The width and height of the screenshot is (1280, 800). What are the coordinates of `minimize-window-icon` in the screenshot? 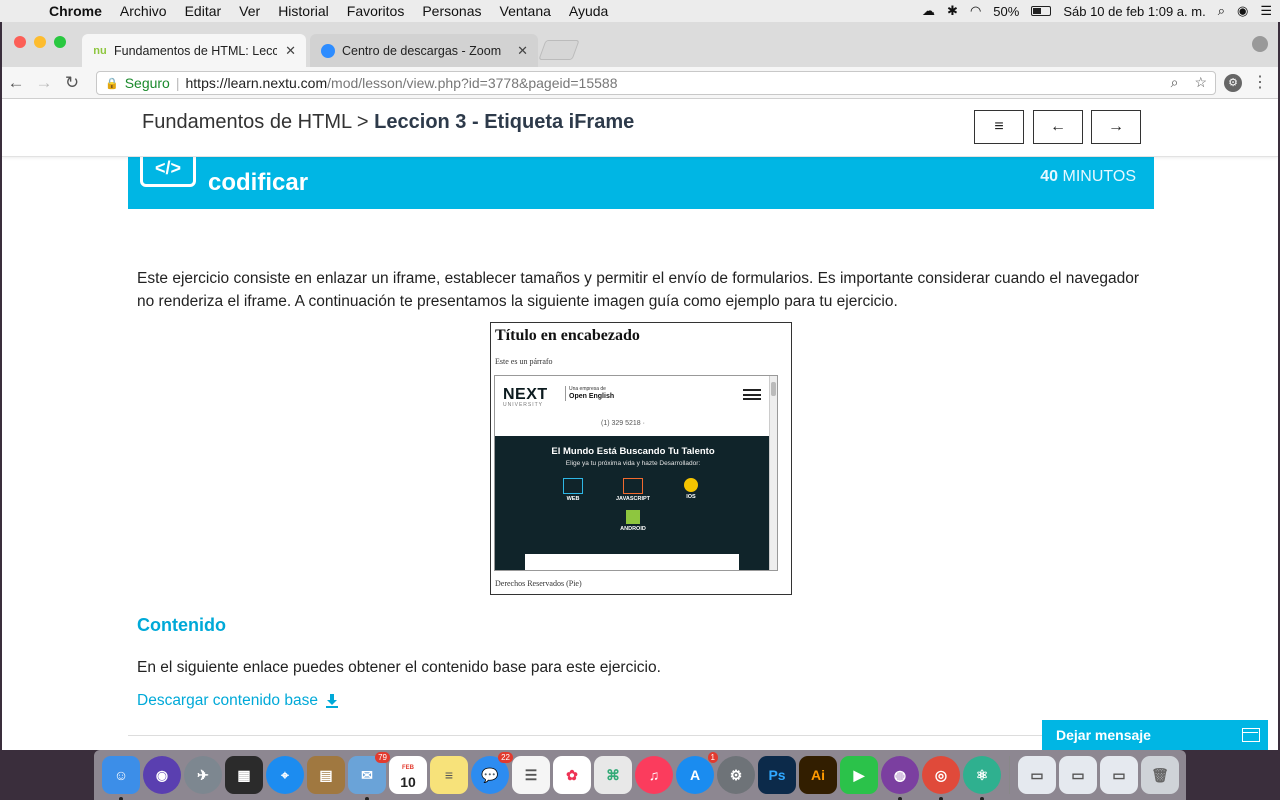 It's located at (40, 42).